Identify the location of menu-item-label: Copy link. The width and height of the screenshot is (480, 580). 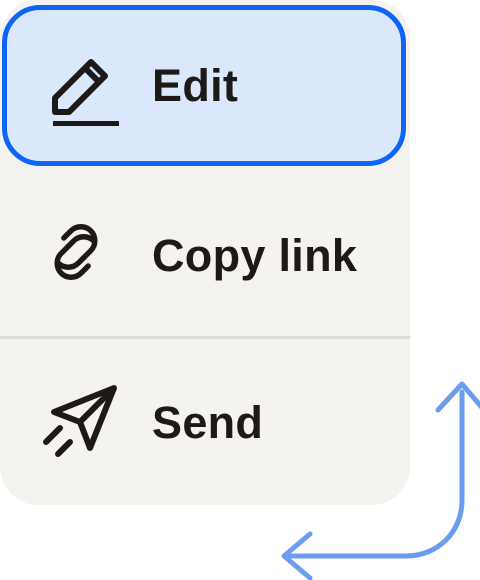
(255, 255).